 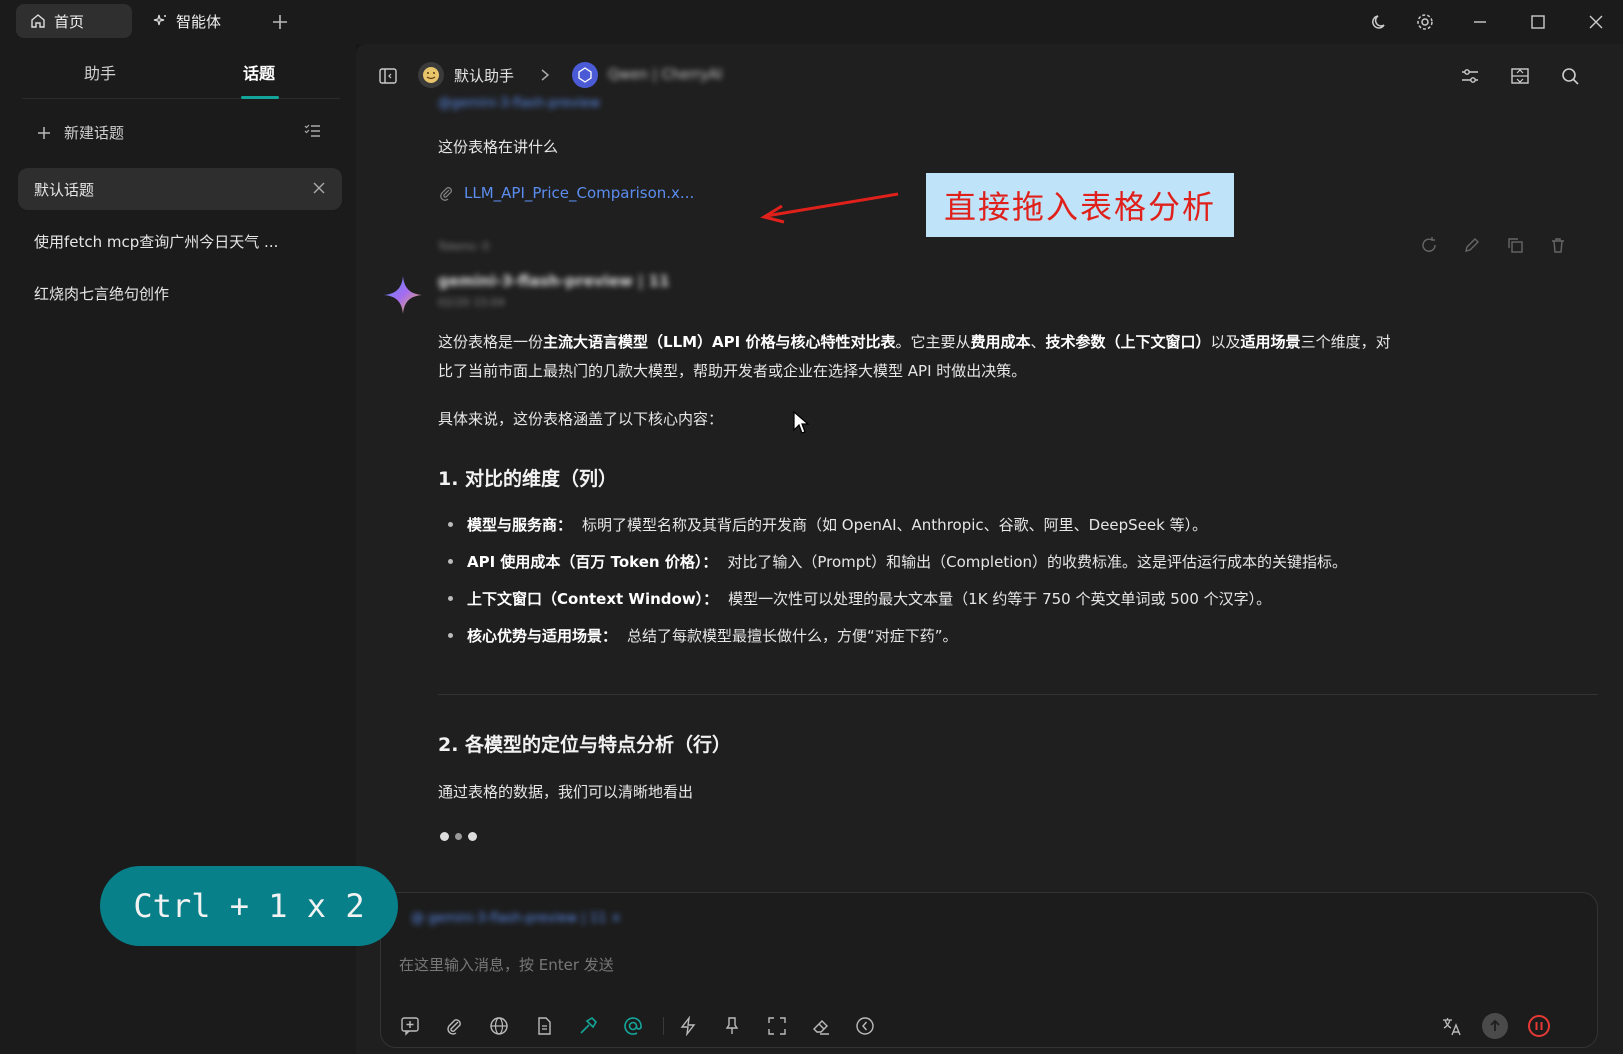 I want to click on history-button, so click(x=865, y=1026).